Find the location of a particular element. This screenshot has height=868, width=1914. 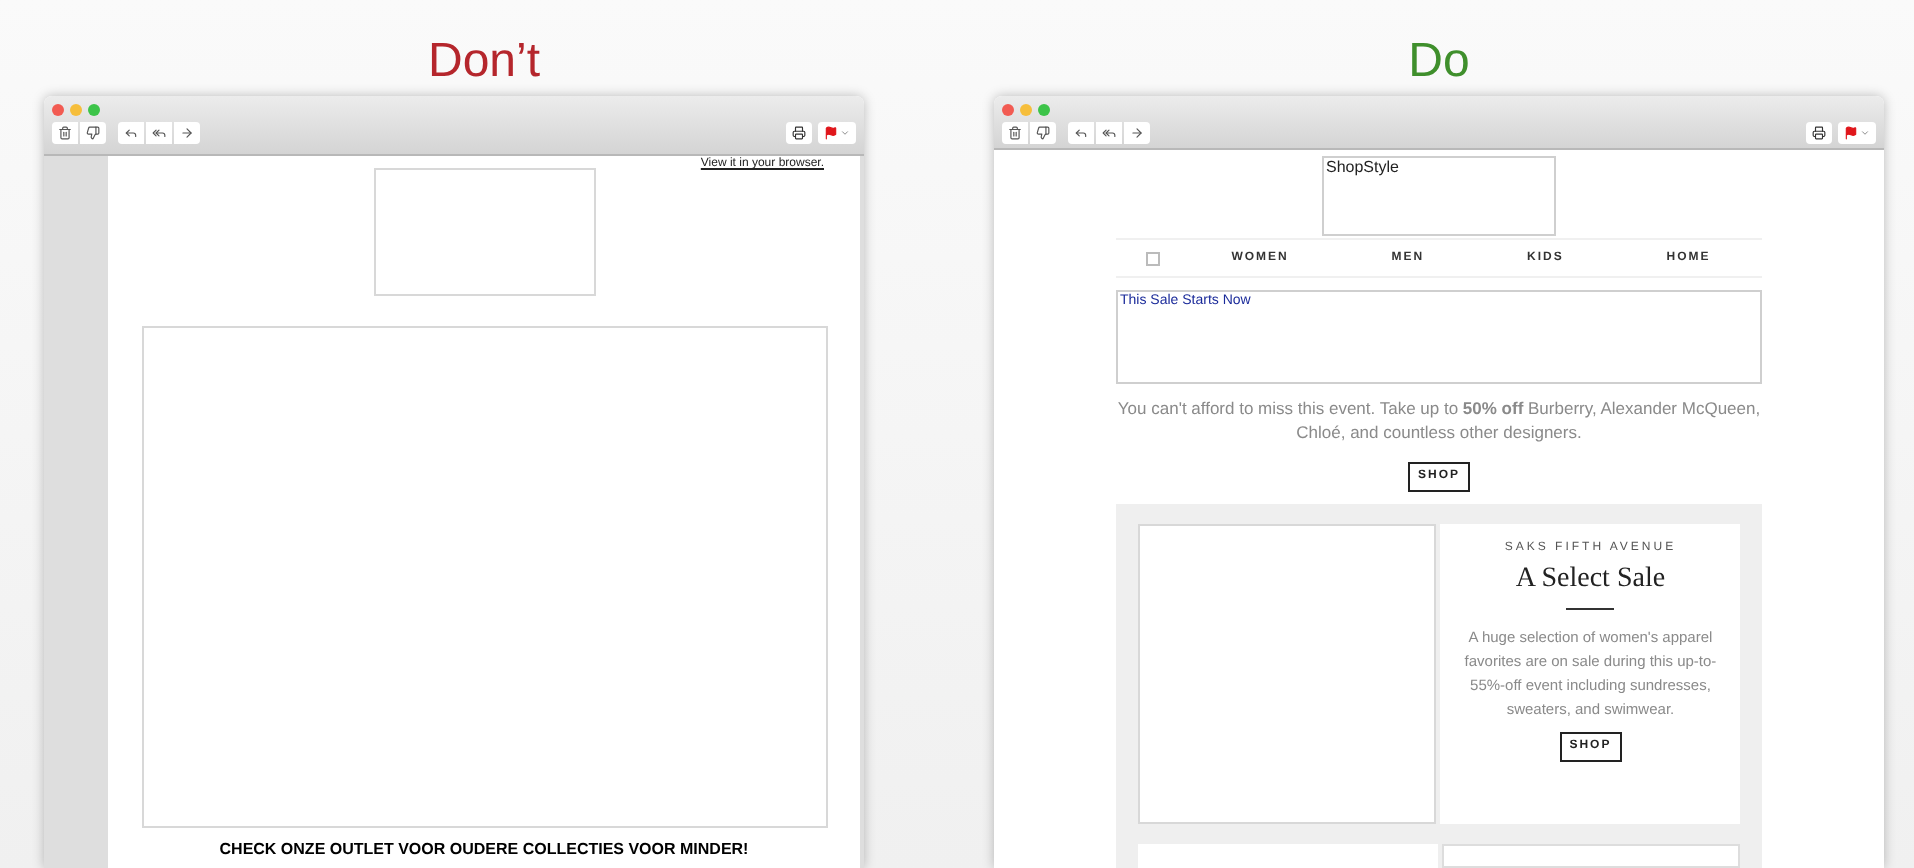

title-divider is located at coordinates (1590, 609).